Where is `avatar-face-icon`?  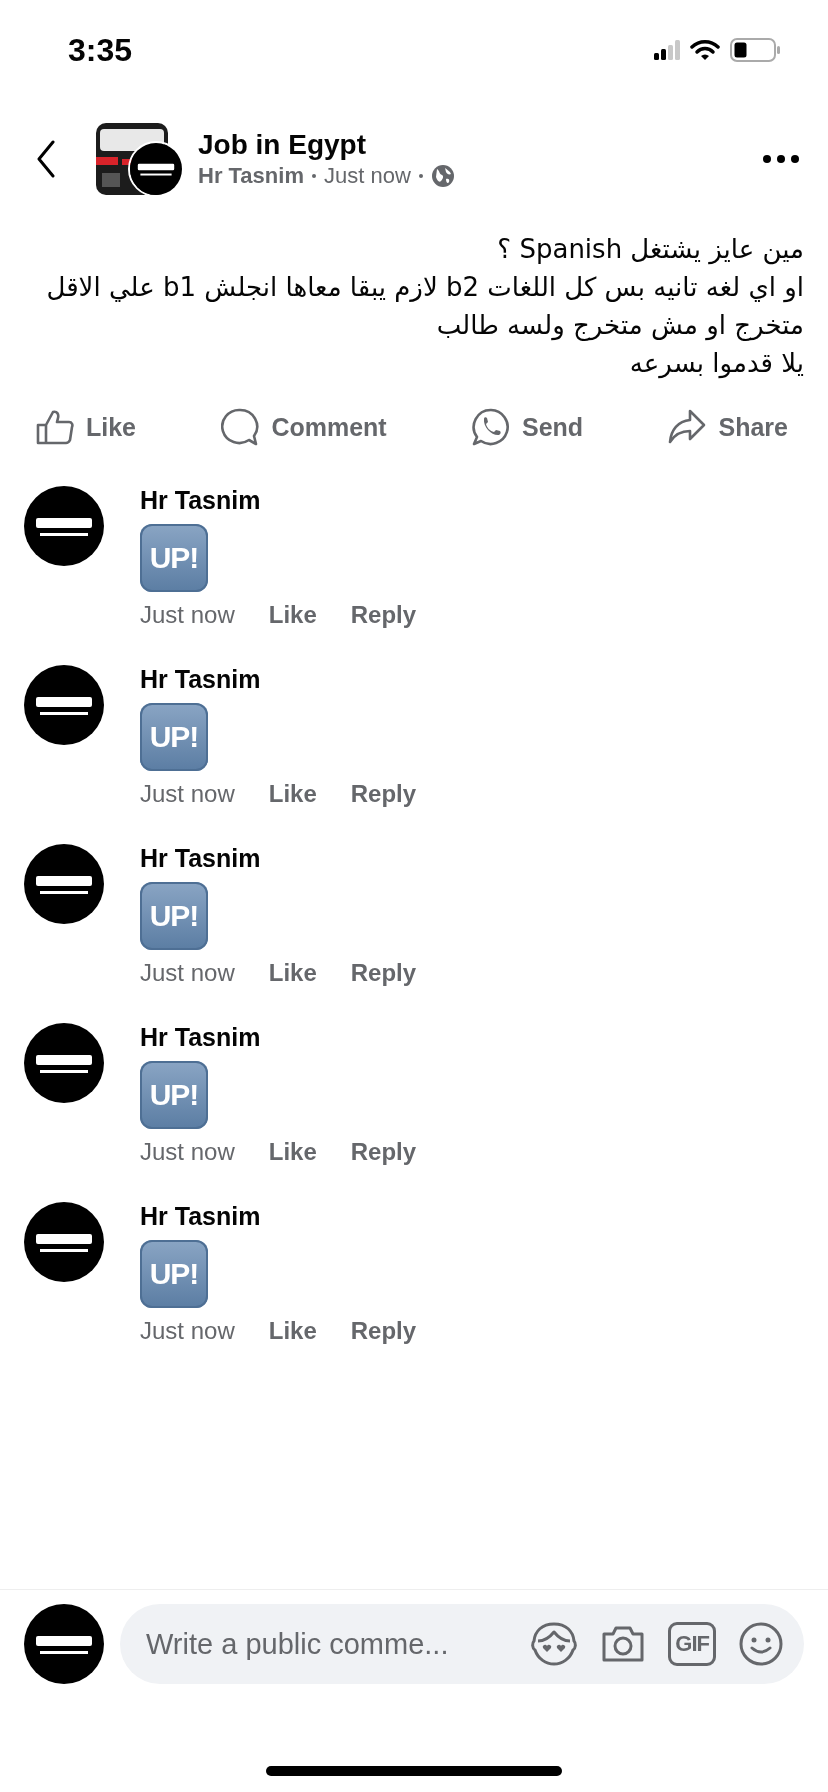
avatar-face-icon is located at coordinates (554, 1644).